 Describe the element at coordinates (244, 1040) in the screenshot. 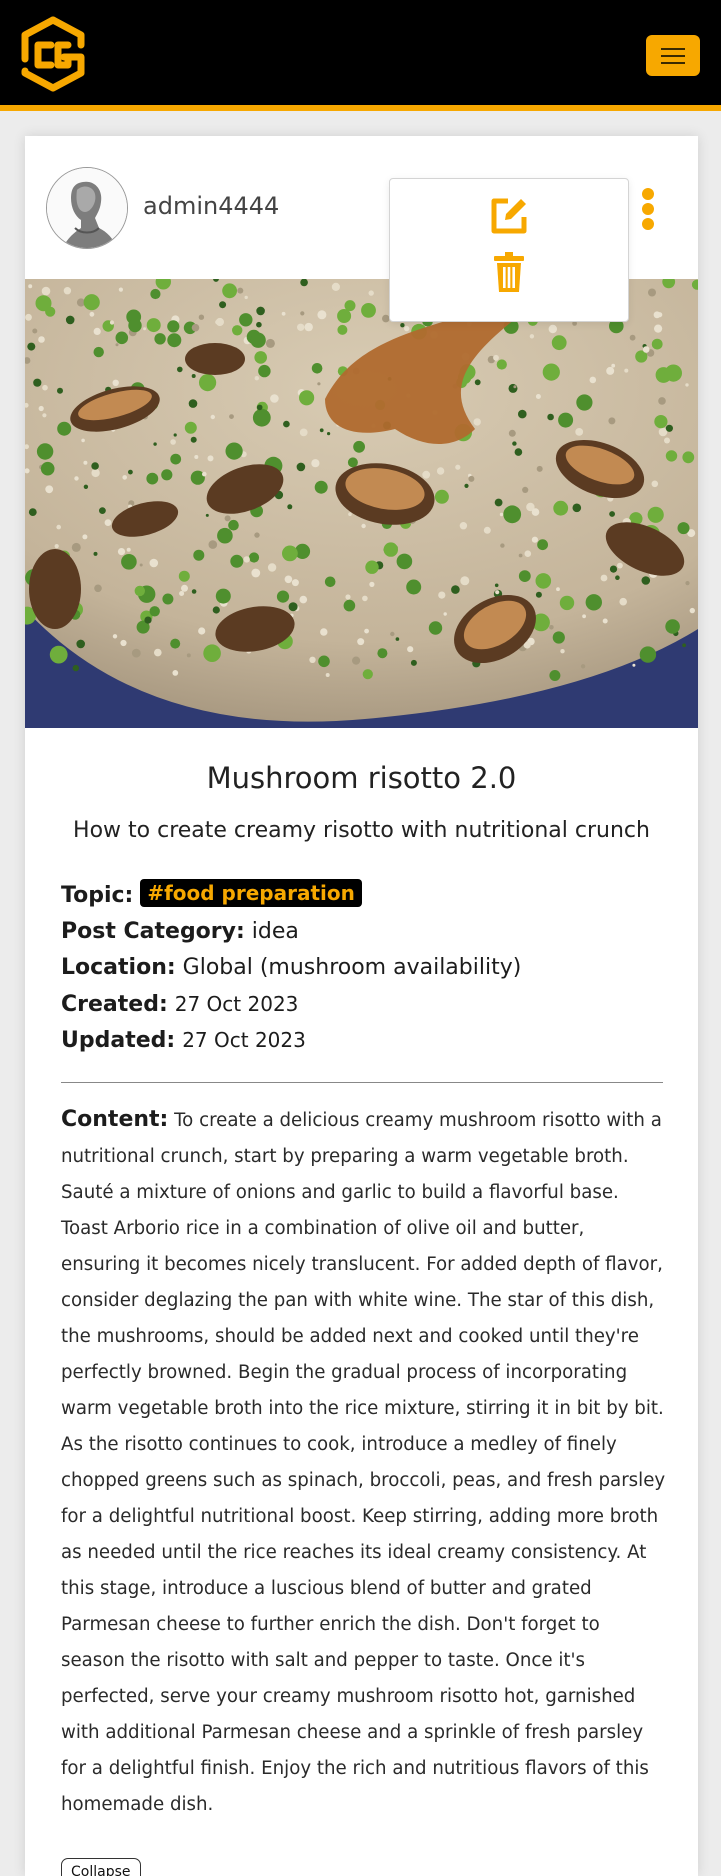

I see `updated-value: 27 Oct 2023` at that location.